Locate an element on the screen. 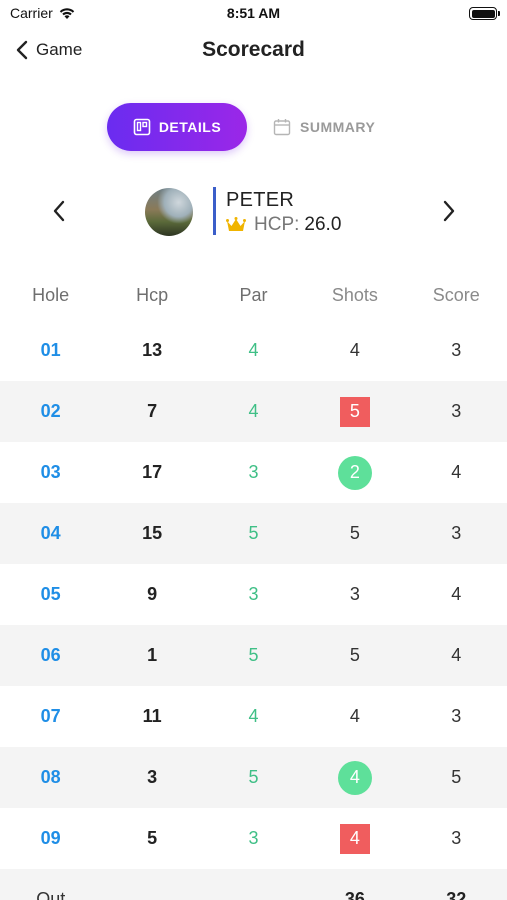  hole-number: 07 is located at coordinates (50, 716).